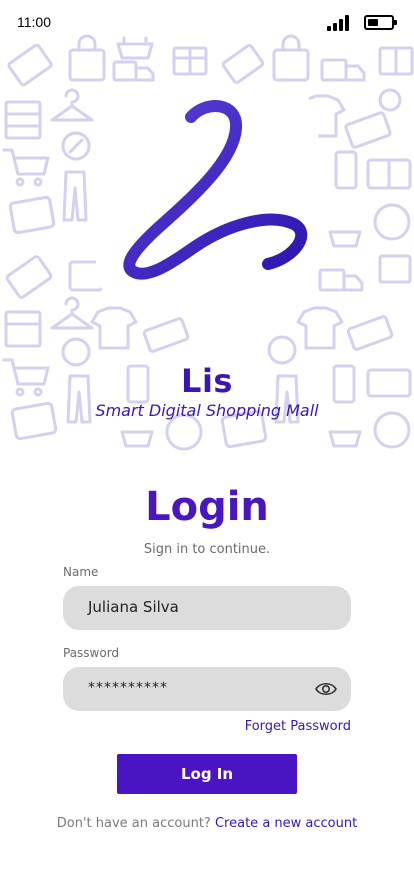  What do you see at coordinates (26, 167) in the screenshot?
I see `cart-icon` at bounding box center [26, 167].